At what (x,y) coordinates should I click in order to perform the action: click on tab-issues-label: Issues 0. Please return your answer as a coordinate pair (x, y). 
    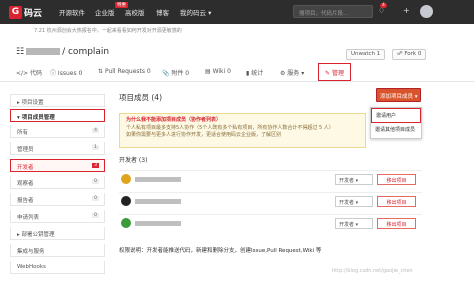
    Looking at the image, I should click on (70, 73).